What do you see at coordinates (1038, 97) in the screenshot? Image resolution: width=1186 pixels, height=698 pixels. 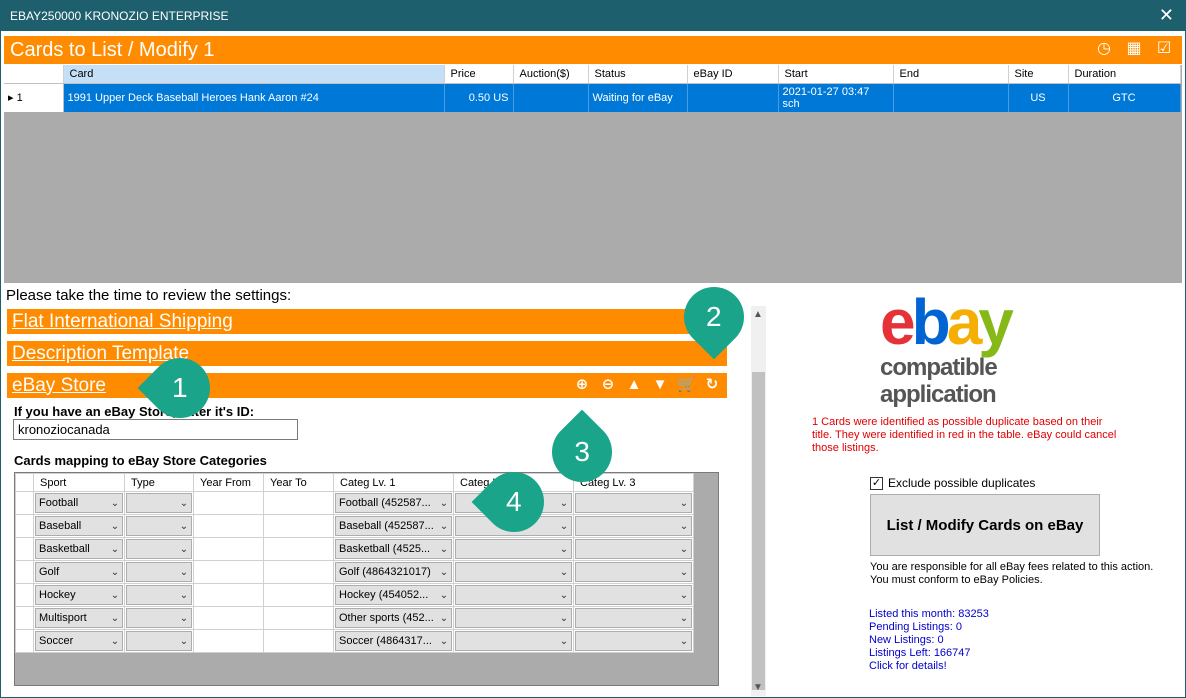 I see `cell-site: US` at bounding box center [1038, 97].